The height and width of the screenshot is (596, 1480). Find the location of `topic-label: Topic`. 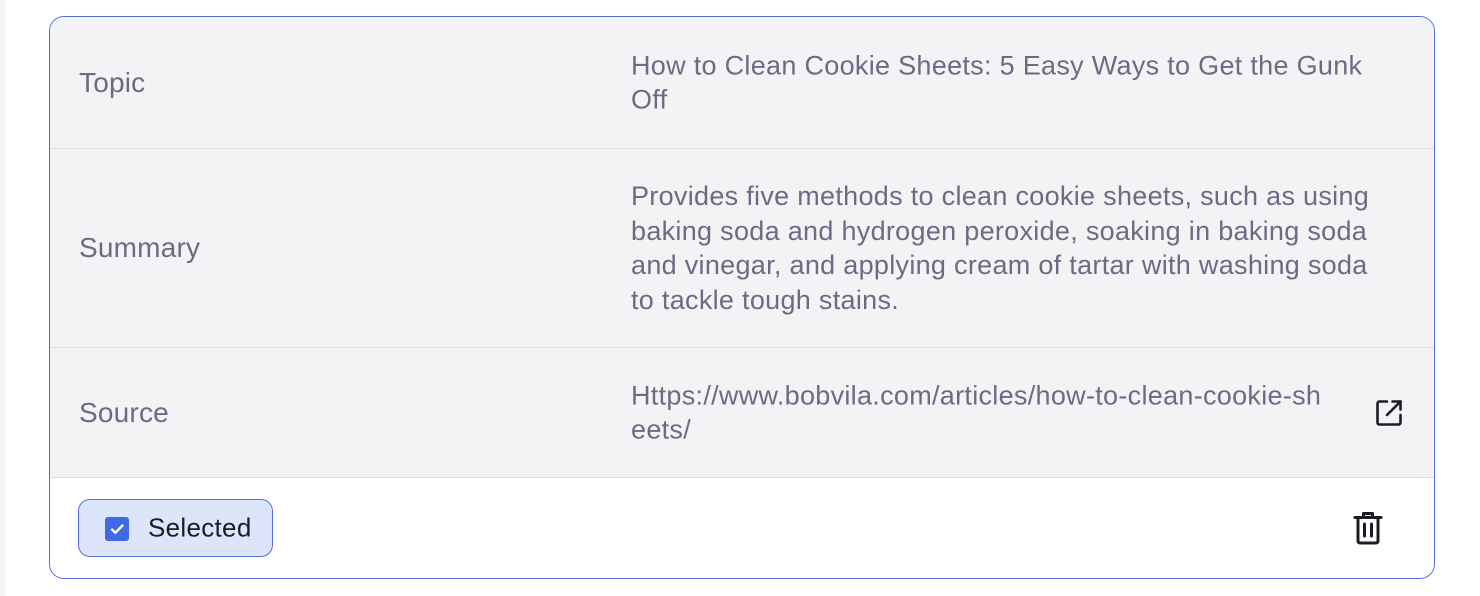

topic-label: Topic is located at coordinates (112, 82).